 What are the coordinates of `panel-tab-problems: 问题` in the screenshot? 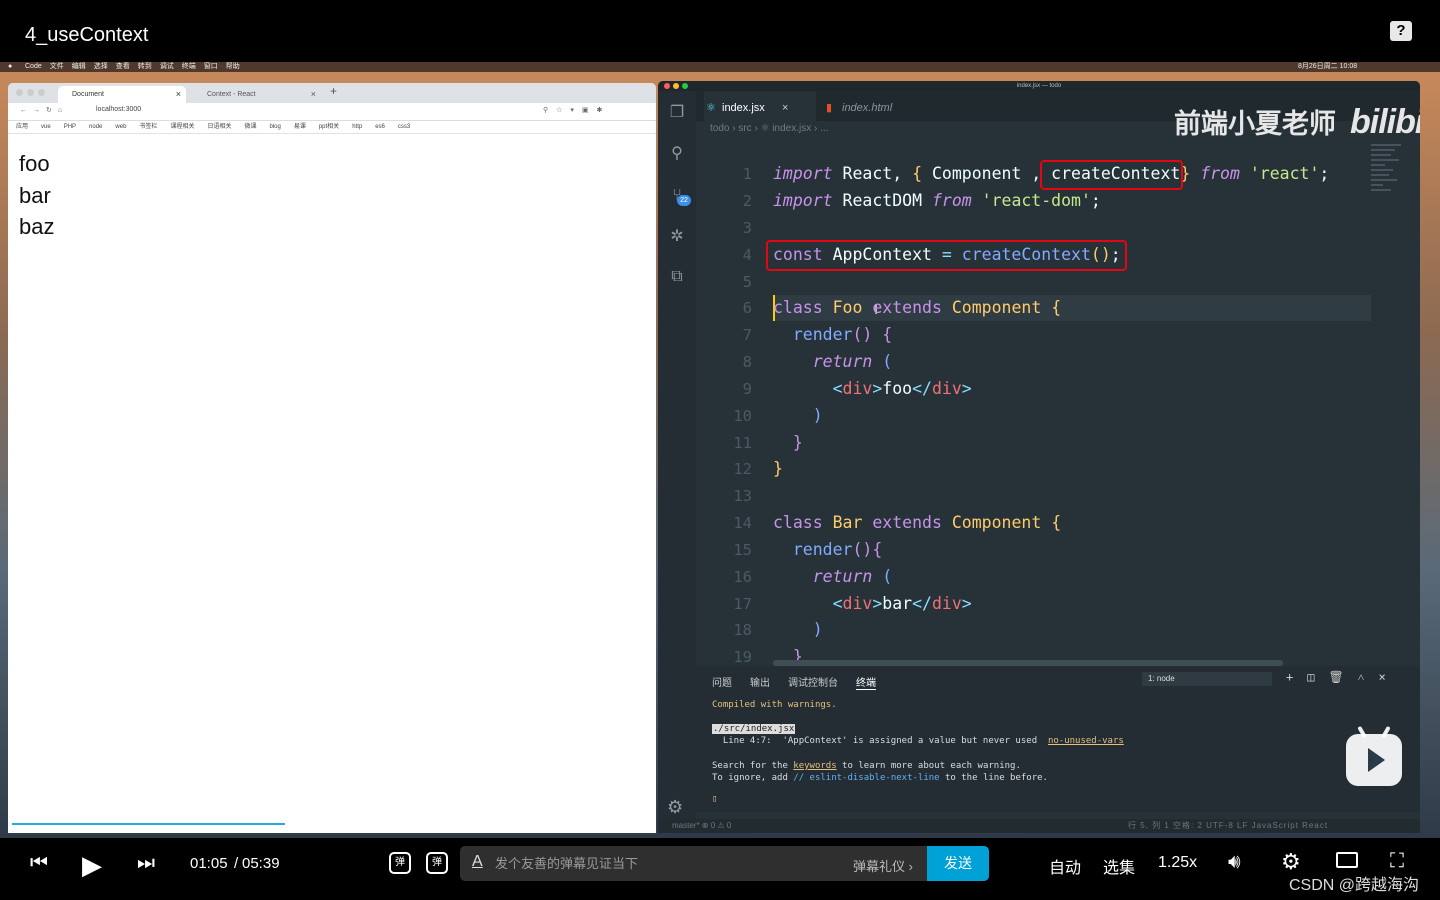 It's located at (722, 683).